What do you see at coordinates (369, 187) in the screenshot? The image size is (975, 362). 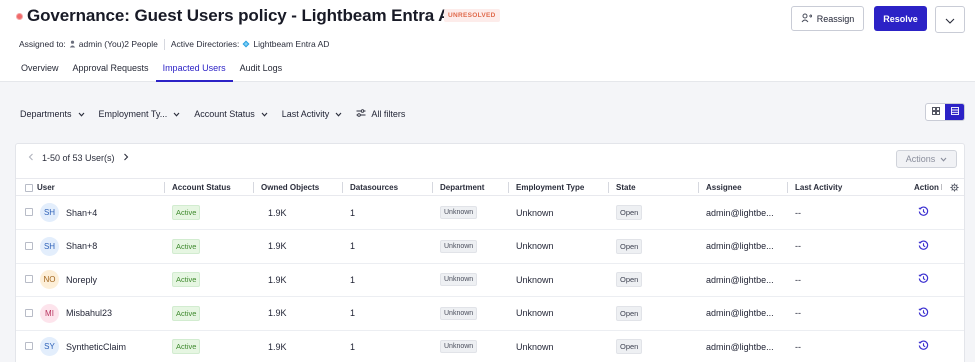 I see `column-datasources: Datasources` at bounding box center [369, 187].